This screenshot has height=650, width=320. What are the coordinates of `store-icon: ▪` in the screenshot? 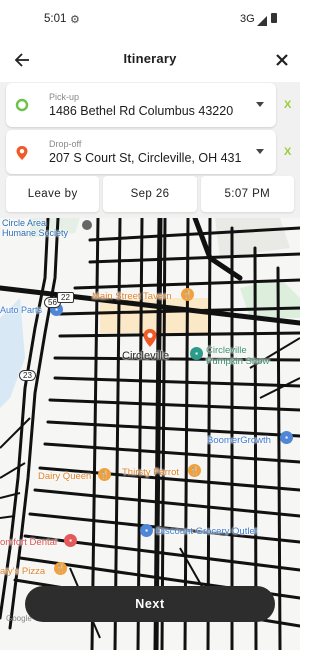 It's located at (286, 437).